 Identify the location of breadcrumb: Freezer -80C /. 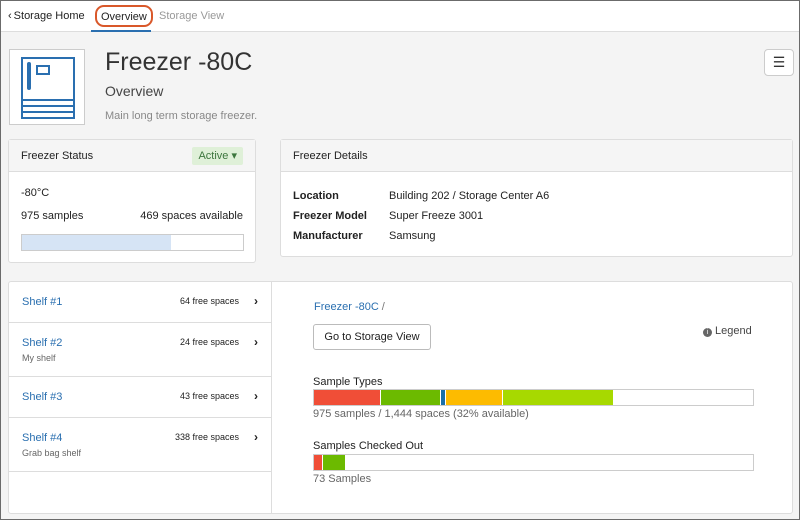
(349, 307).